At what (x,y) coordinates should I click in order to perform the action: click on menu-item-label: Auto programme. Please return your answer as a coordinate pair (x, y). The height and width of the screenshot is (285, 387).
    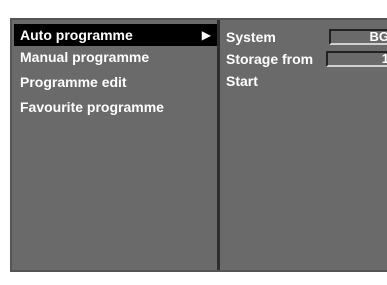
    Looking at the image, I should click on (76, 35).